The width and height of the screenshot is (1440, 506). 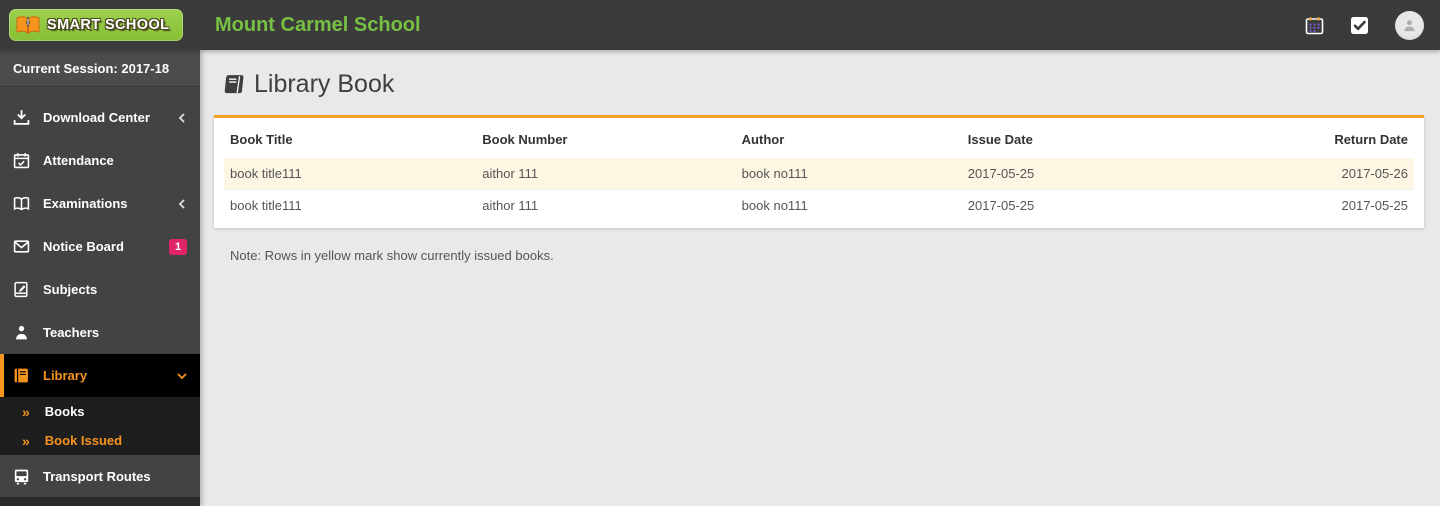 I want to click on page-title: Library Book, so click(x=820, y=82).